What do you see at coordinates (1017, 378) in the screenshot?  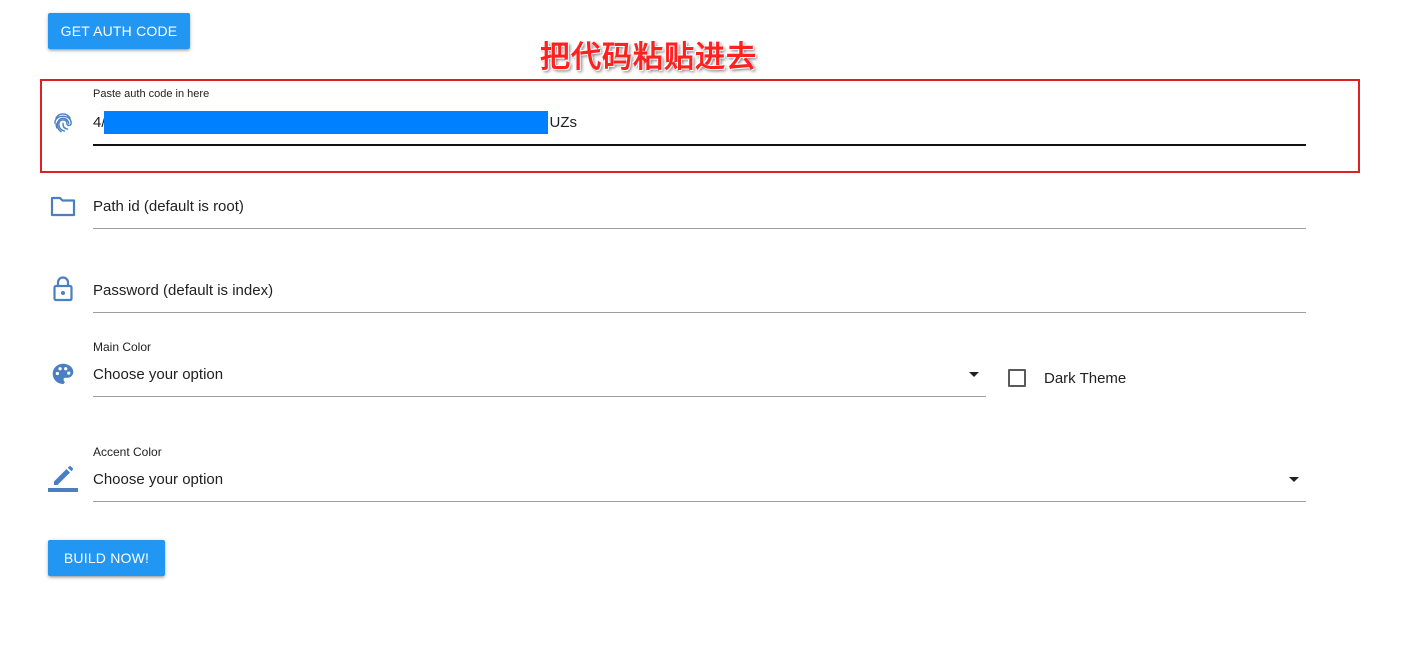 I see `dark-theme-checkbox` at bounding box center [1017, 378].